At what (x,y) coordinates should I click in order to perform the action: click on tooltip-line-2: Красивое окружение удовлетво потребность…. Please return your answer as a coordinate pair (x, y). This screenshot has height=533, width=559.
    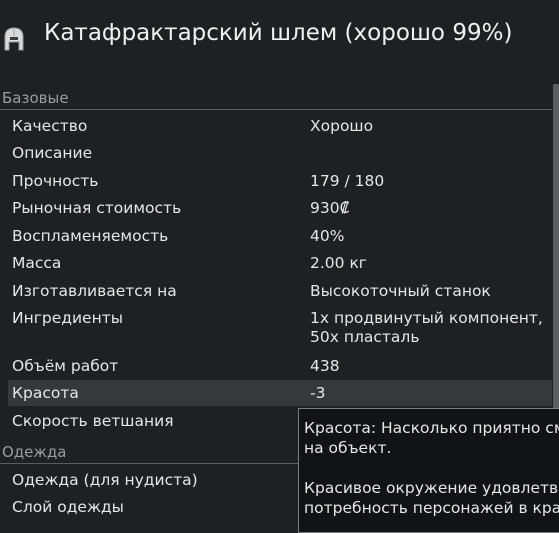
    Looking at the image, I should click on (431, 498).